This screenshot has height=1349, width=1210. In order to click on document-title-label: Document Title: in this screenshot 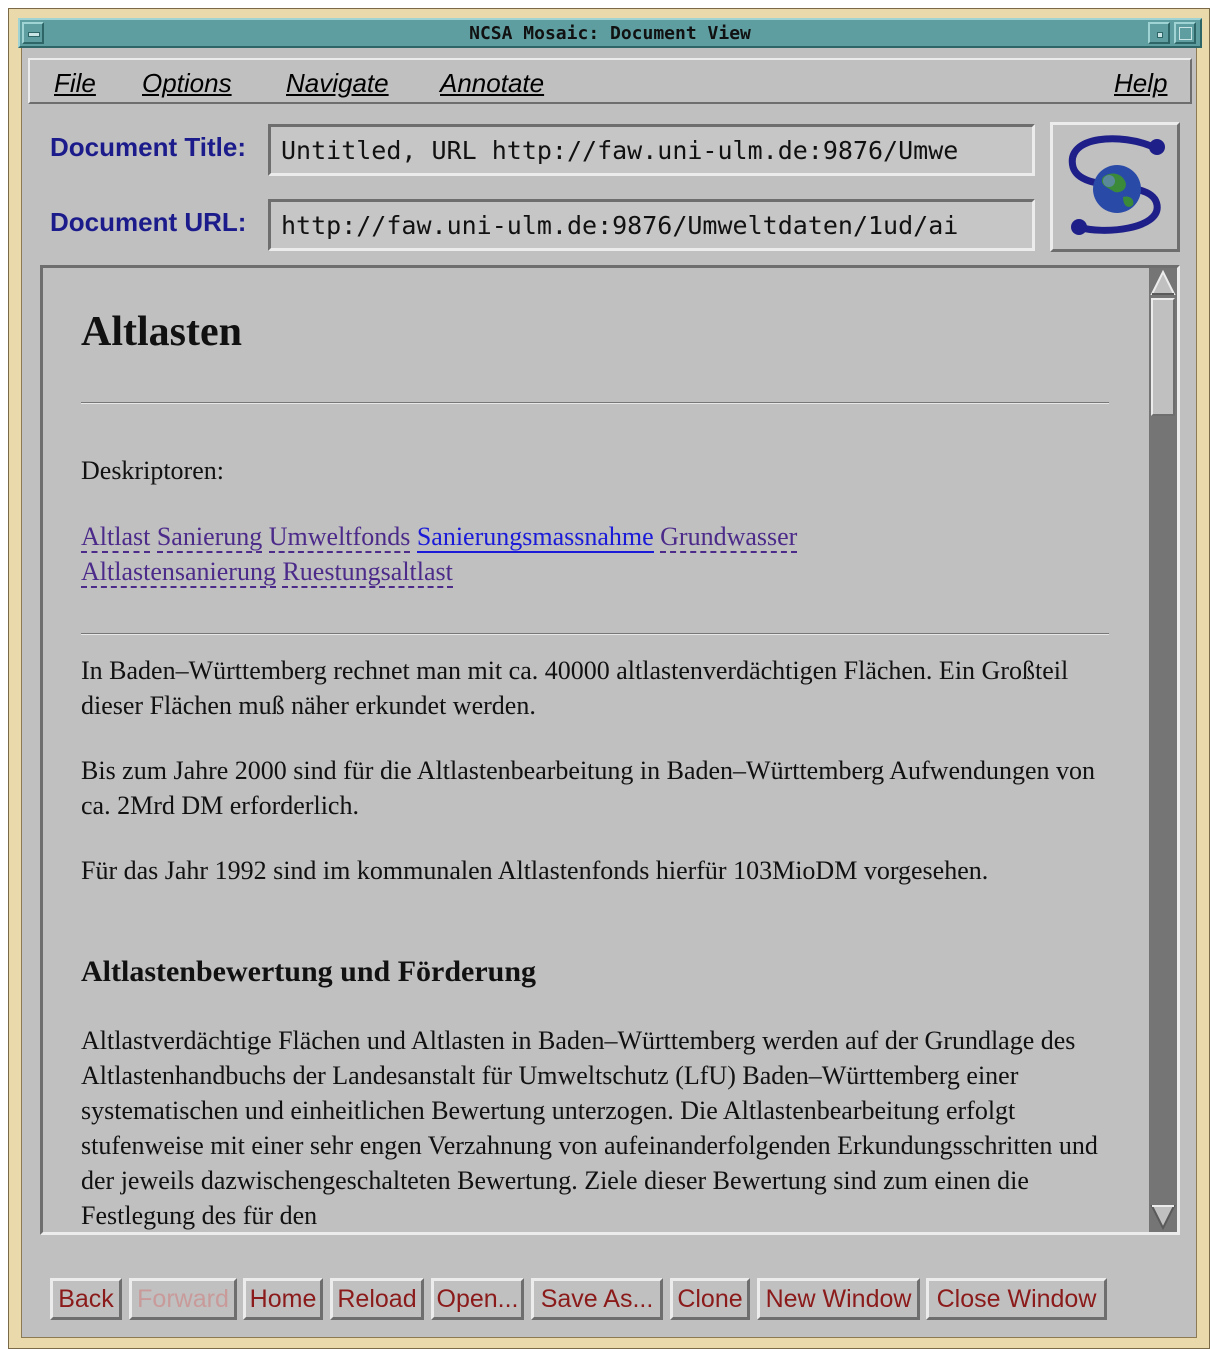, I will do `click(148, 147)`.